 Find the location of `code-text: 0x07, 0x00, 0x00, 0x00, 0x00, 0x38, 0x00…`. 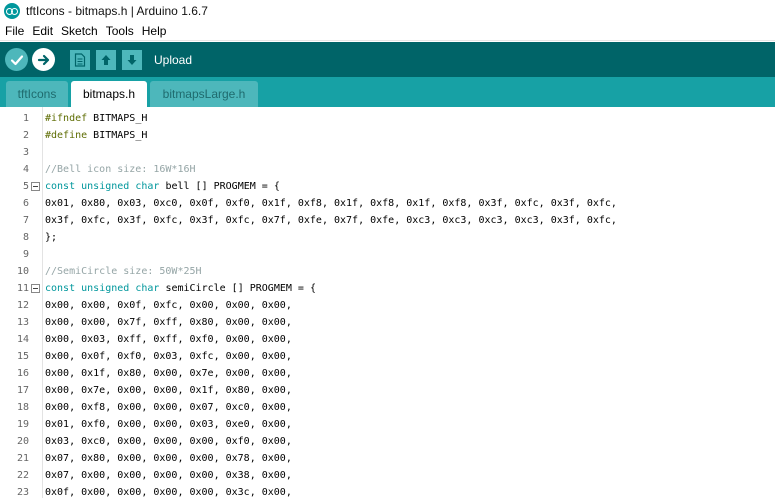

code-text: 0x07, 0x00, 0x00, 0x00, 0x00, 0x38, 0x00… is located at coordinates (168, 475).